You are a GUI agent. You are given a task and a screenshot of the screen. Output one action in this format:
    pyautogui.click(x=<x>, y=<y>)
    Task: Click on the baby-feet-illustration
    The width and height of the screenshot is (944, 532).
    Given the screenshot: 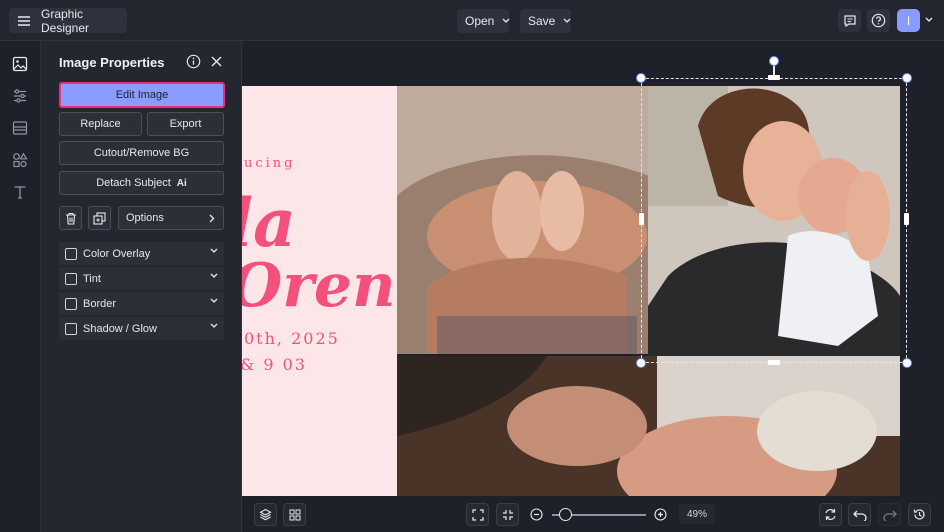 What is the action you would take?
    pyautogui.click(x=523, y=220)
    